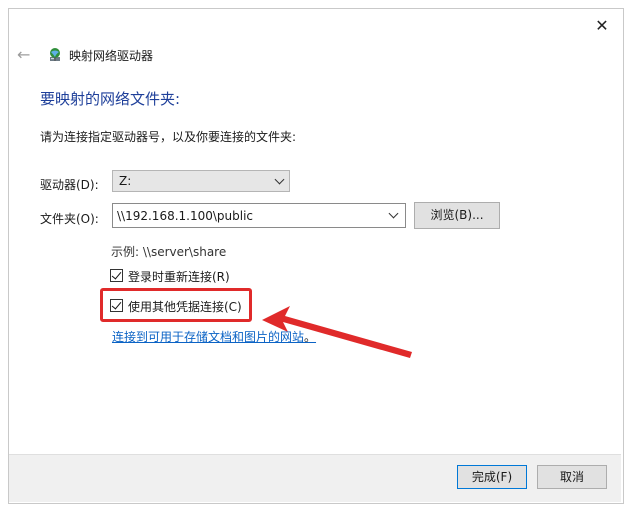 The image size is (633, 513). Describe the element at coordinates (208, 337) in the screenshot. I see `website-link-text: 连接到可用于存储文档和图片的网站` at that location.